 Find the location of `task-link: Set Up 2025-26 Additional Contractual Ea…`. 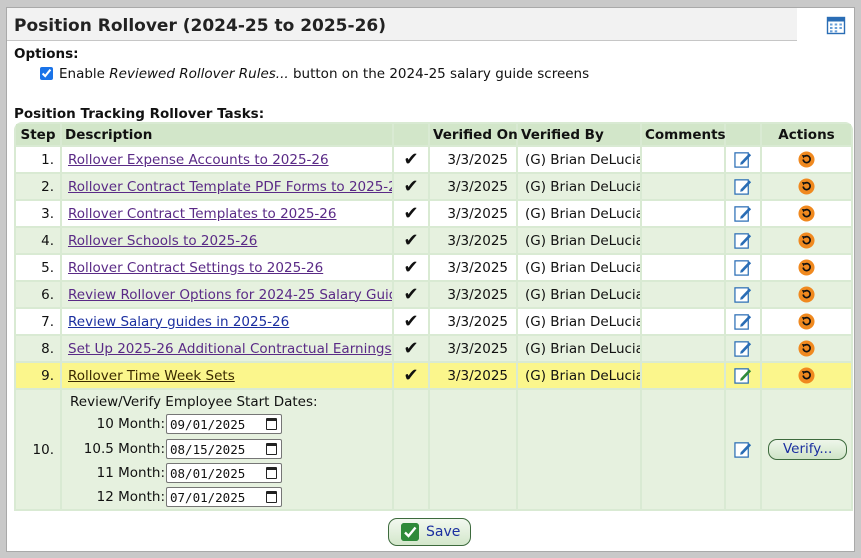

task-link: Set Up 2025-26 Additional Contractual Ea… is located at coordinates (230, 349).